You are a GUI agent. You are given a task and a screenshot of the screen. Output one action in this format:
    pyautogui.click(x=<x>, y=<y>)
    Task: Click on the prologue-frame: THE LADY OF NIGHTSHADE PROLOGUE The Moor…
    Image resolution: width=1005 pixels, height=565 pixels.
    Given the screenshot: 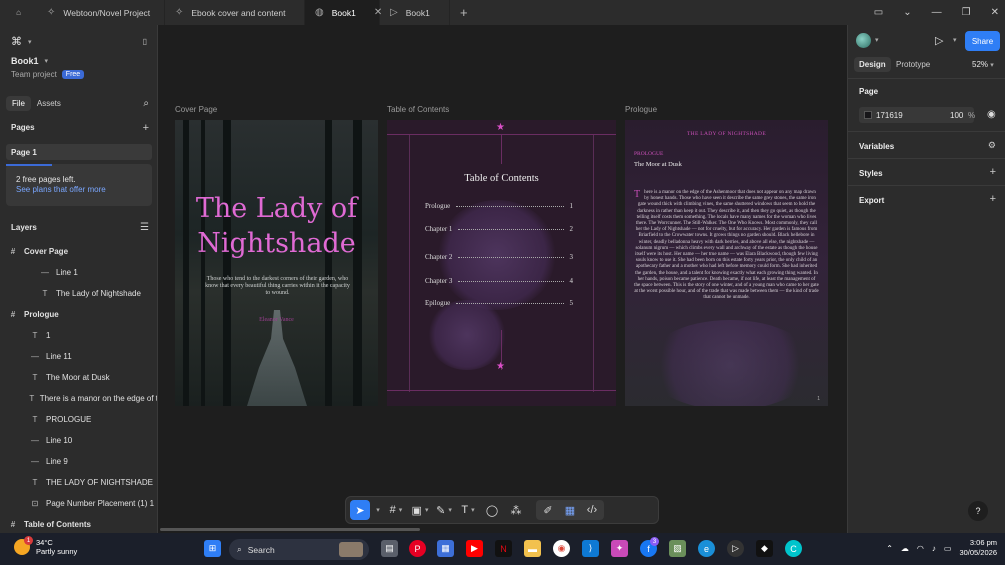 What is the action you would take?
    pyautogui.click(x=726, y=263)
    